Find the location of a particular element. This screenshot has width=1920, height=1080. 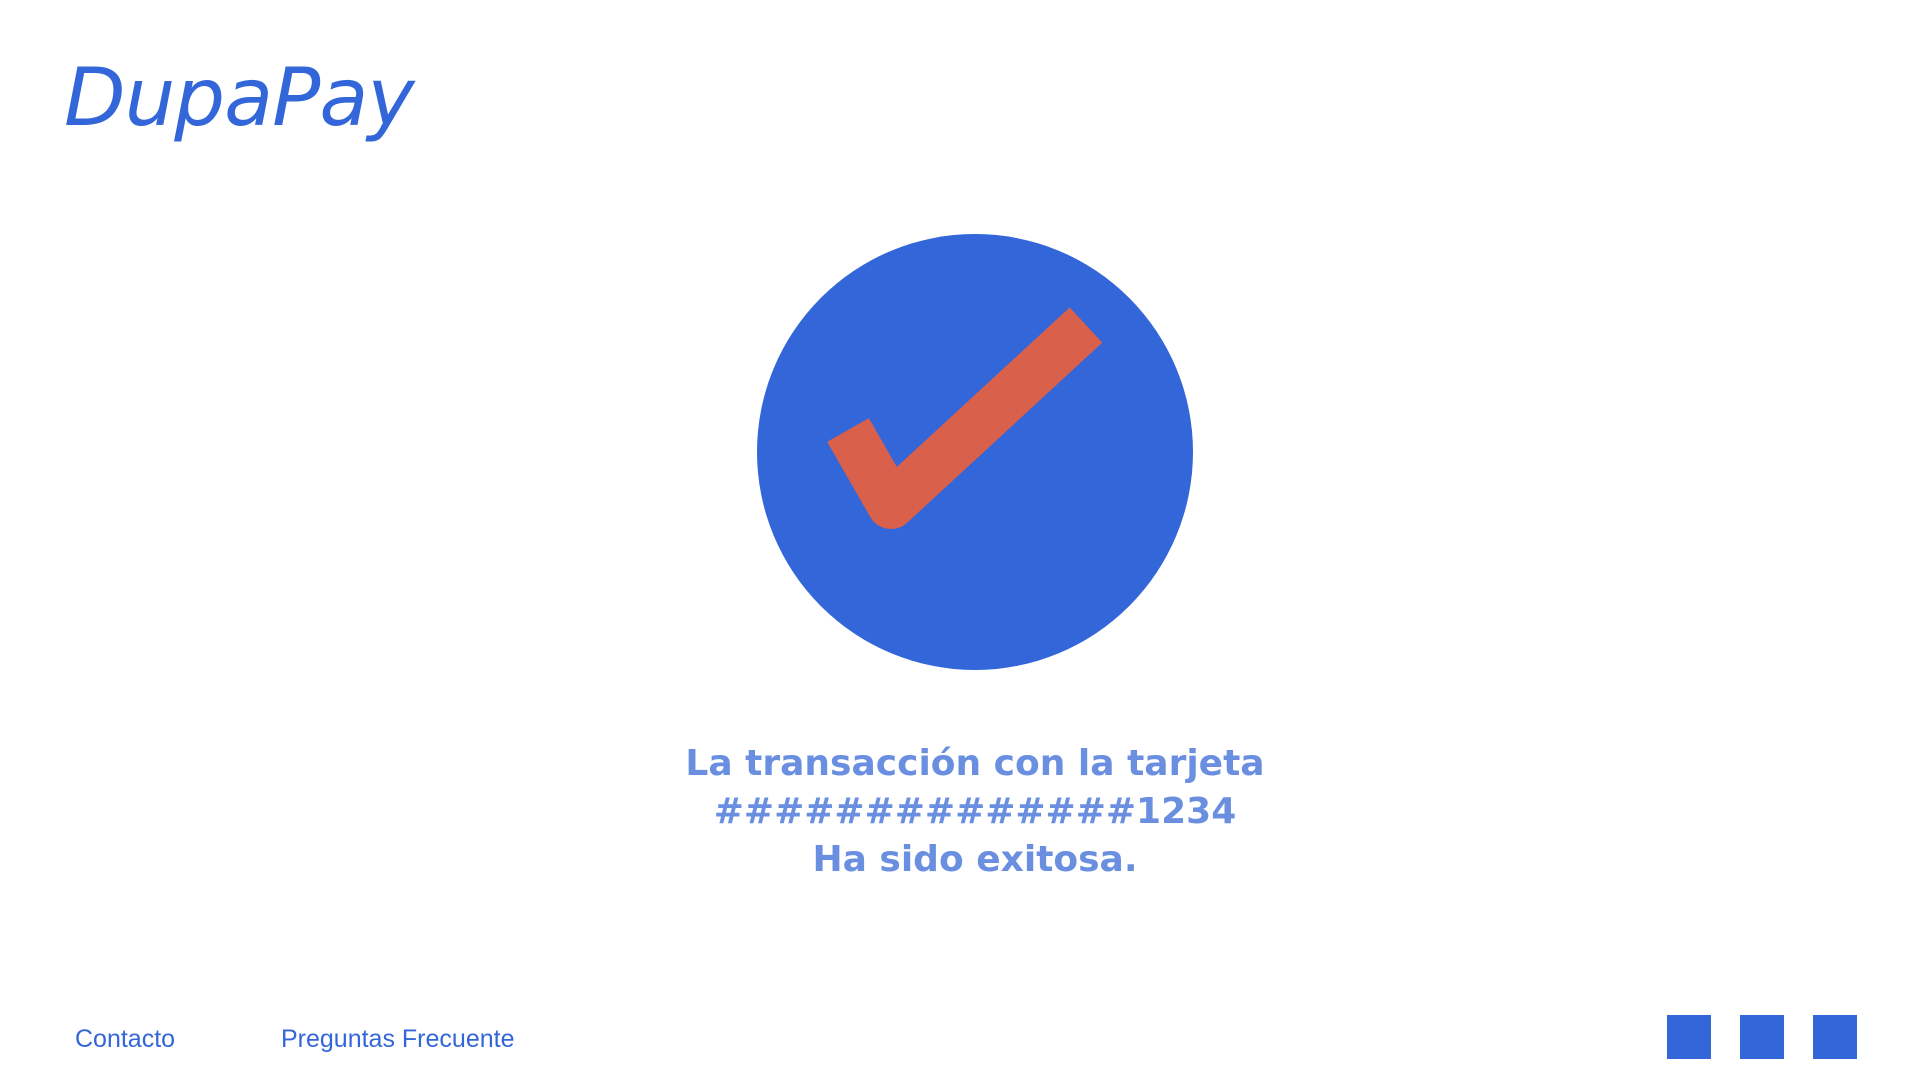

footer-link-preguntas-frecuentes: Preguntas Frecuente is located at coordinates (397, 1039).